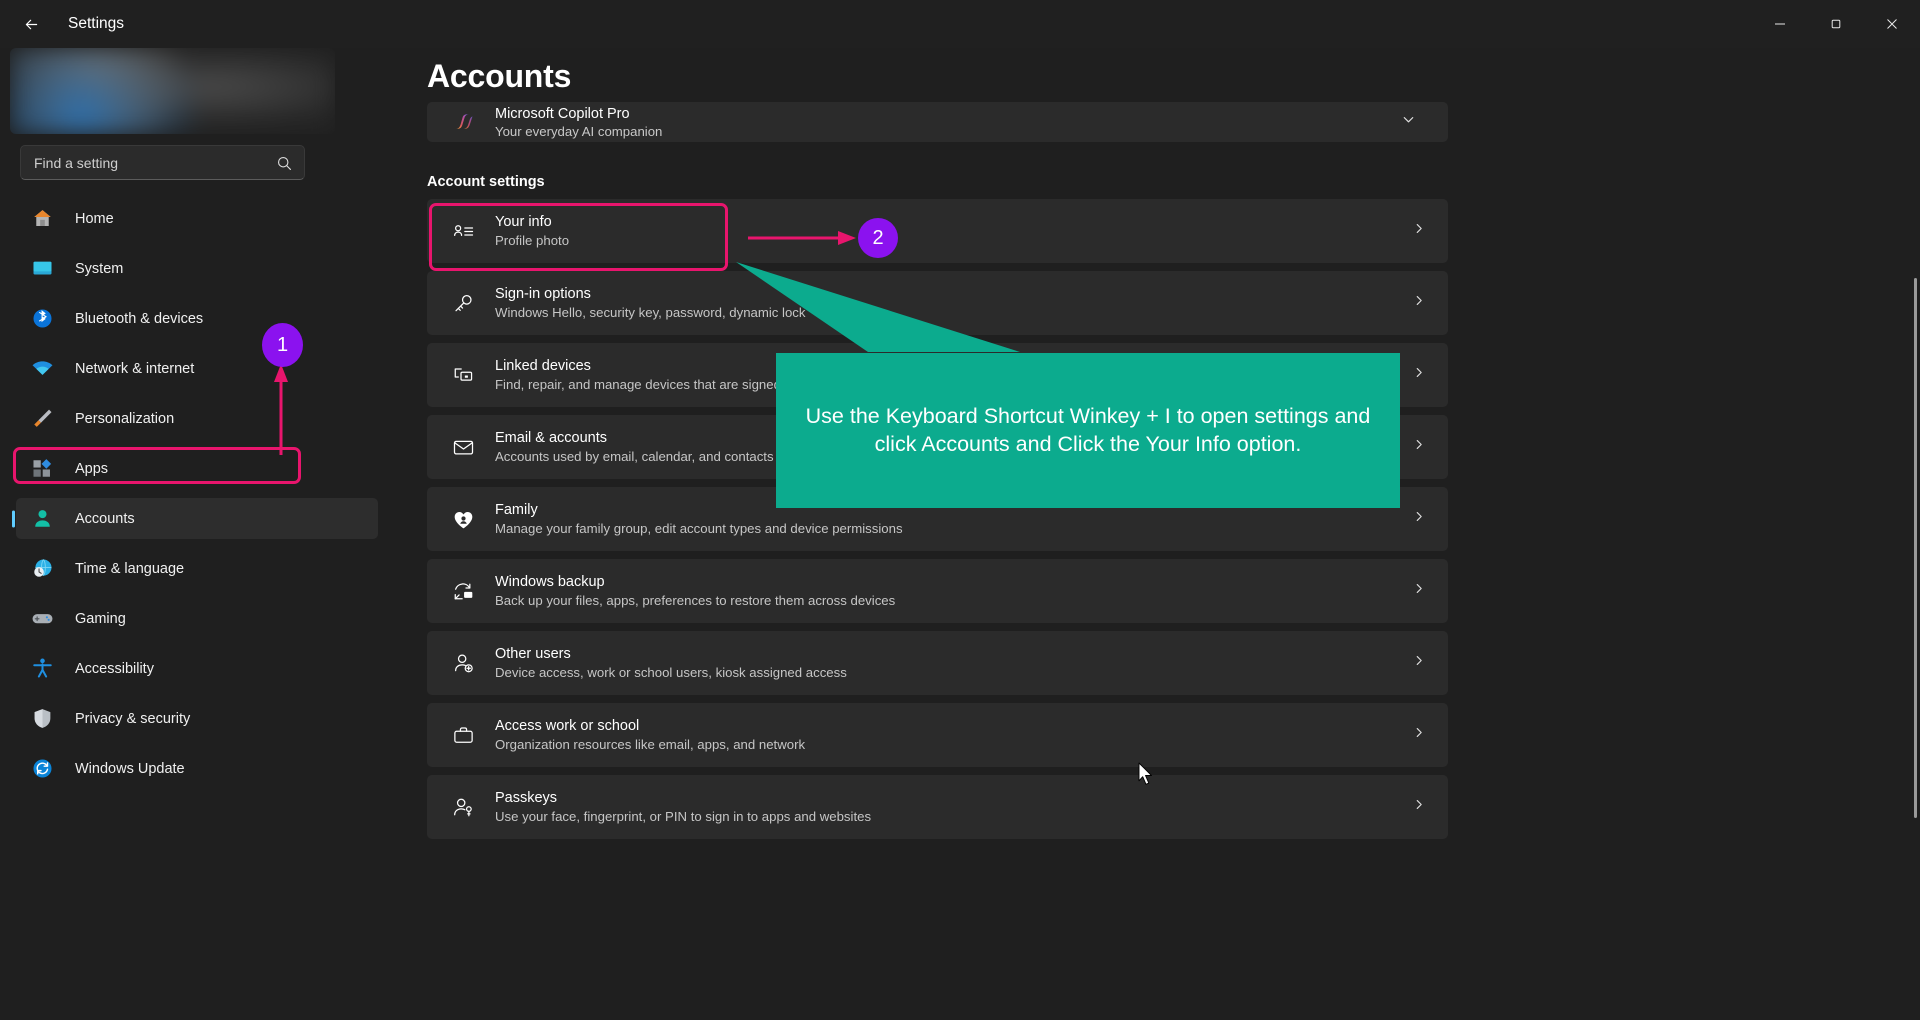 Image resolution: width=1920 pixels, height=1020 pixels. I want to click on minimize-button, so click(1780, 24).